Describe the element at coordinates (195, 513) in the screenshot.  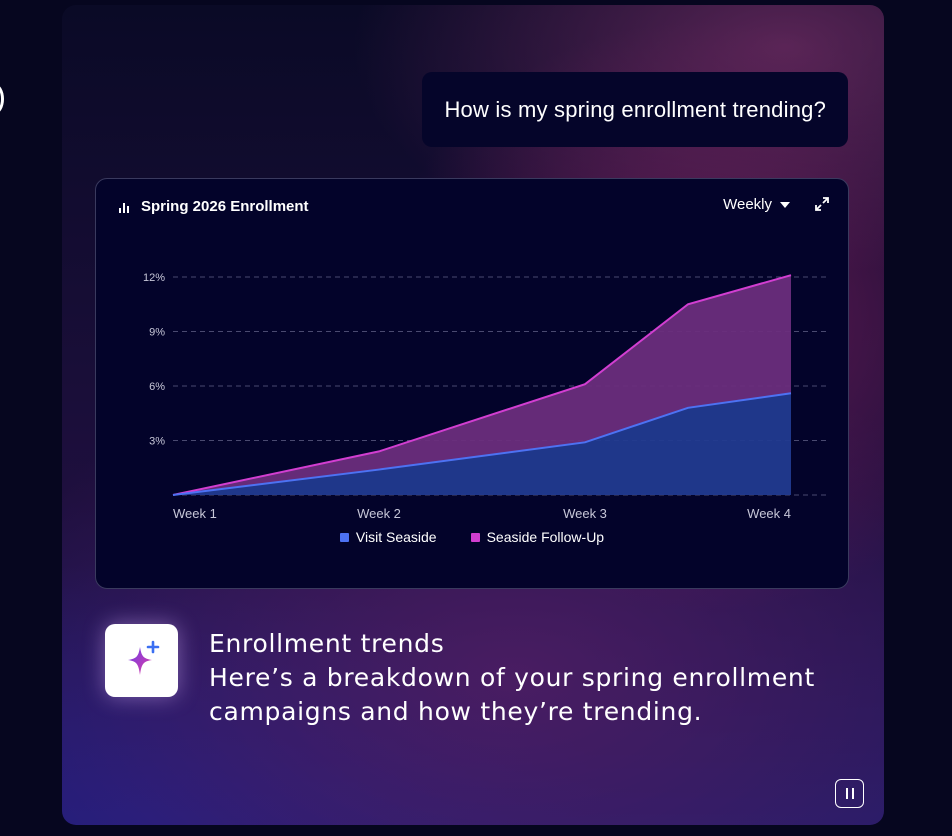
I see `x-tick-label: Week 1` at that location.